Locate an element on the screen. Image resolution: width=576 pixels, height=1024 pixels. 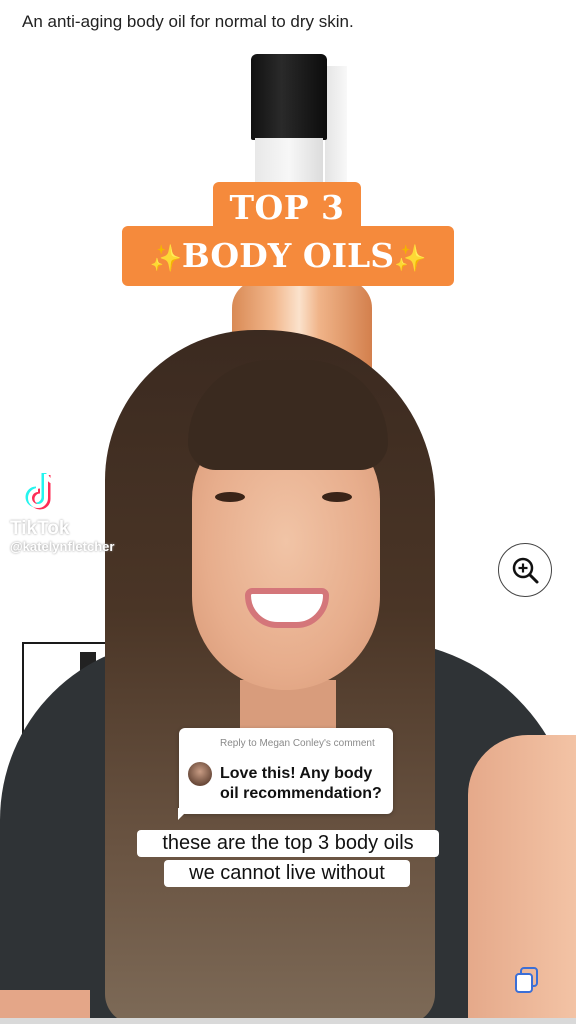
copy-icon is located at coordinates (527, 980).